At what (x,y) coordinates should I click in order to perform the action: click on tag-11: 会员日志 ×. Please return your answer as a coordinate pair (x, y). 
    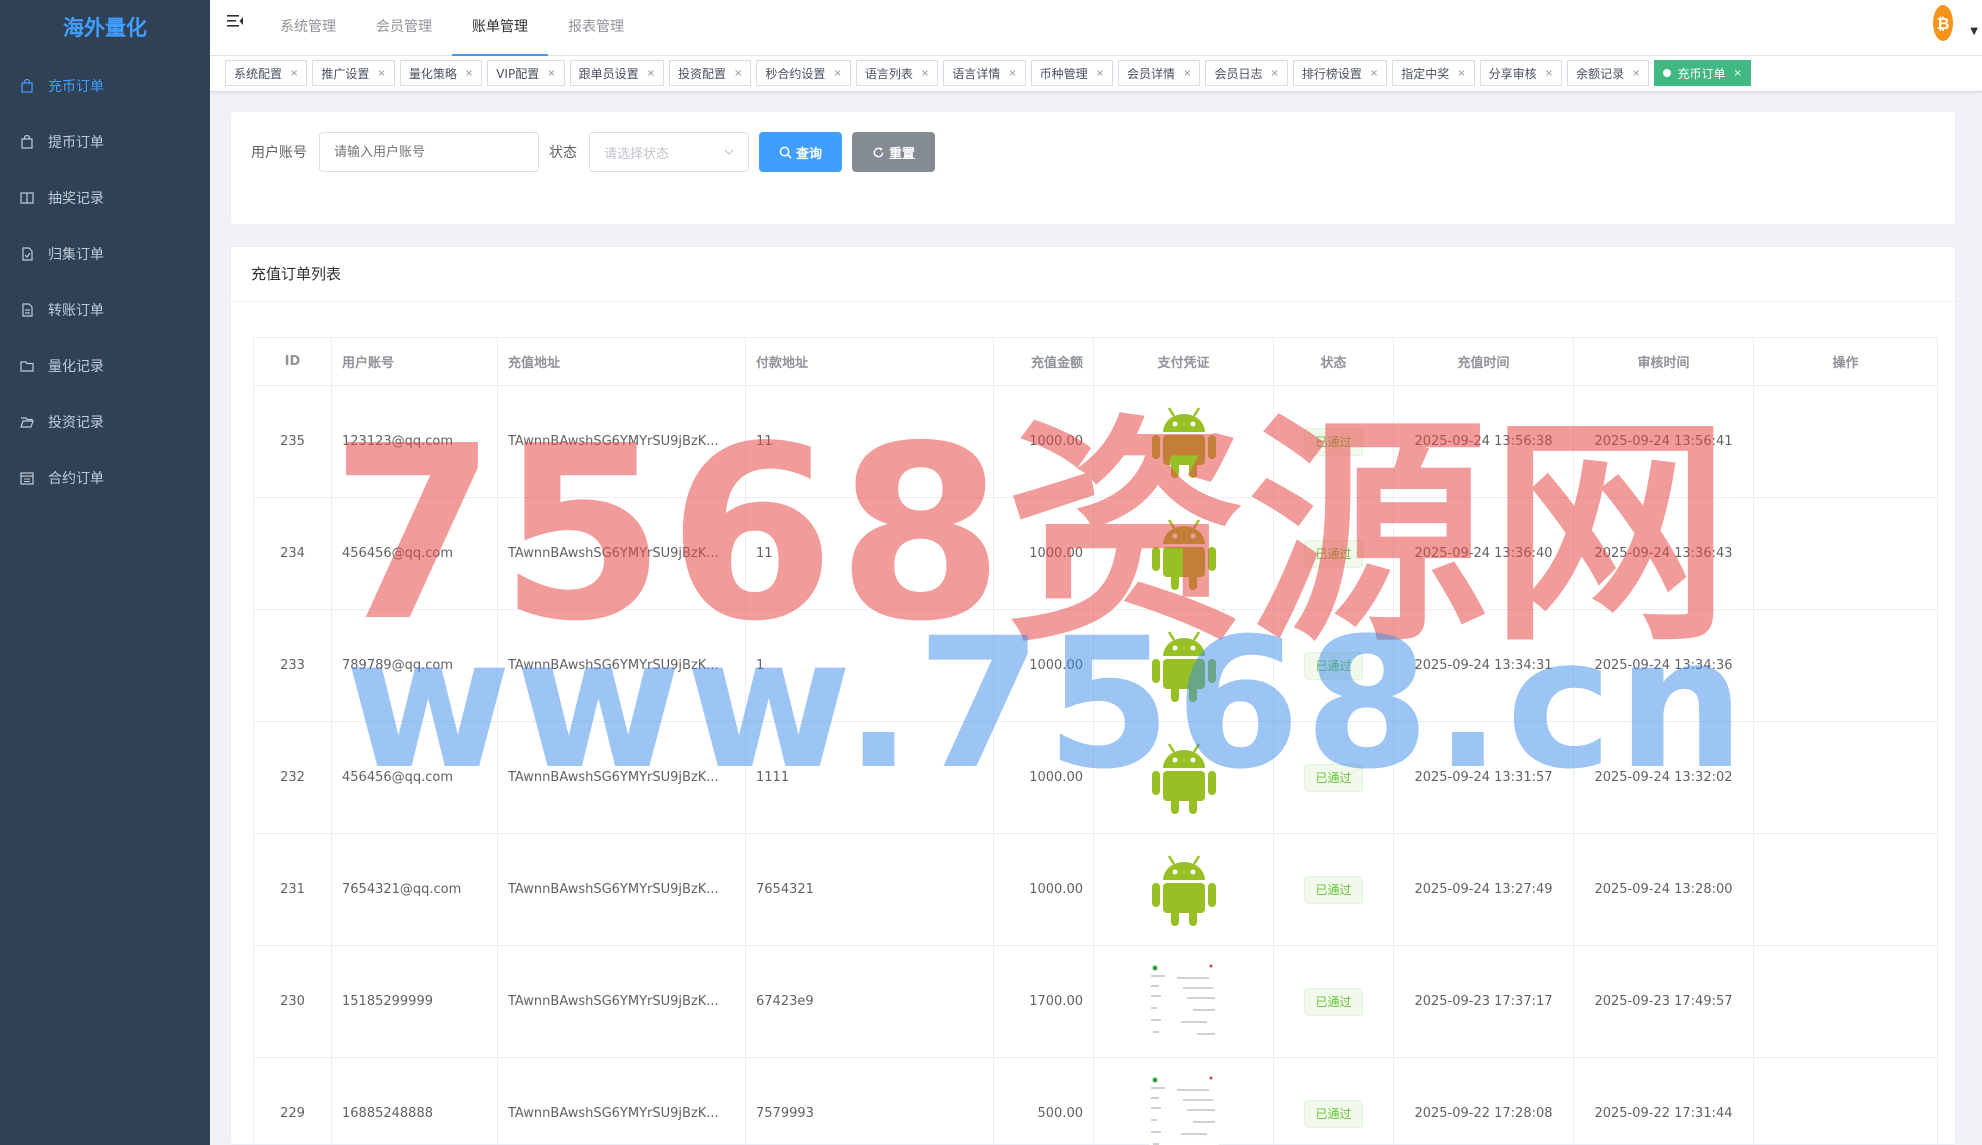
    Looking at the image, I should click on (1246, 73).